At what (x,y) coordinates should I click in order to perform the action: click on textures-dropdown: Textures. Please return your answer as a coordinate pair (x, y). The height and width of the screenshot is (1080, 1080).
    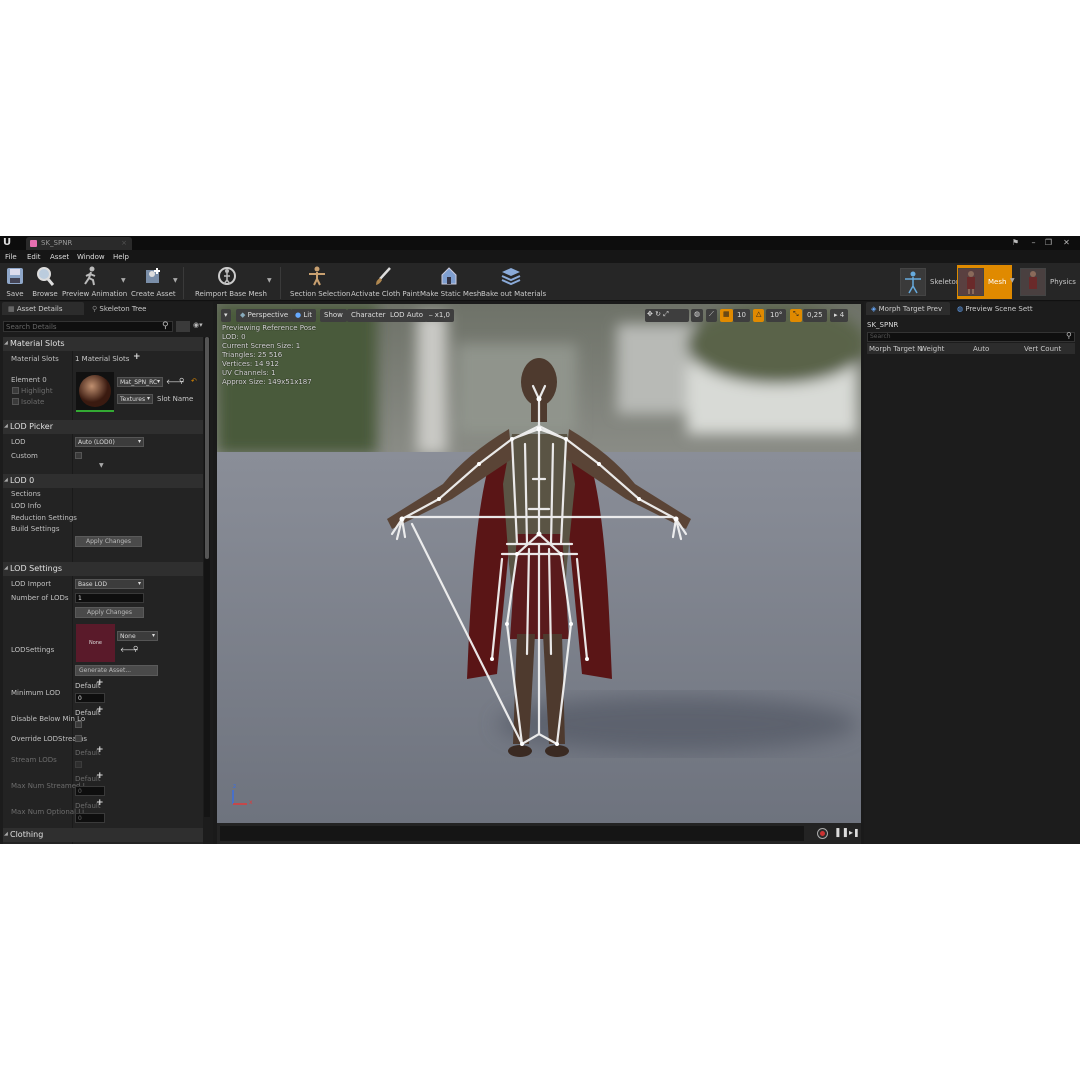
    Looking at the image, I should click on (135, 399).